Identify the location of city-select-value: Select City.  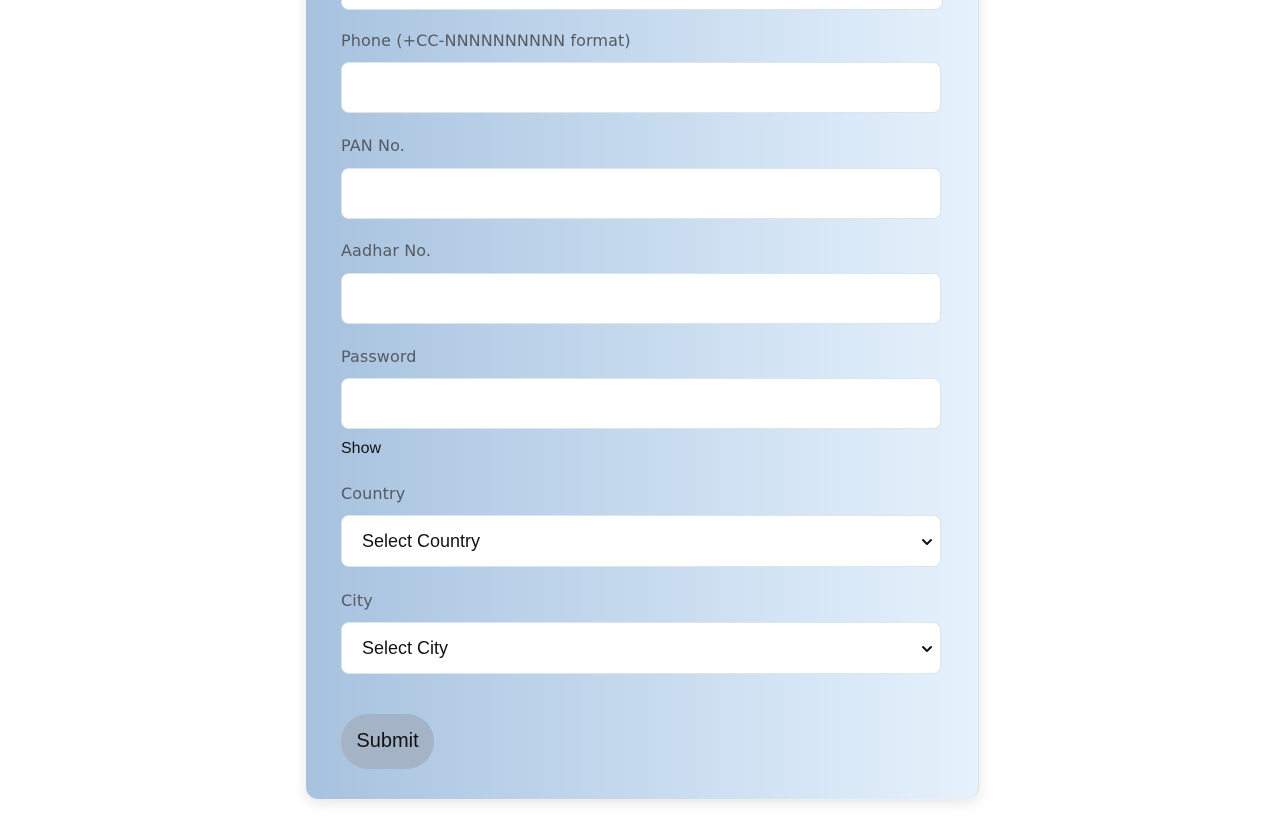
(405, 647).